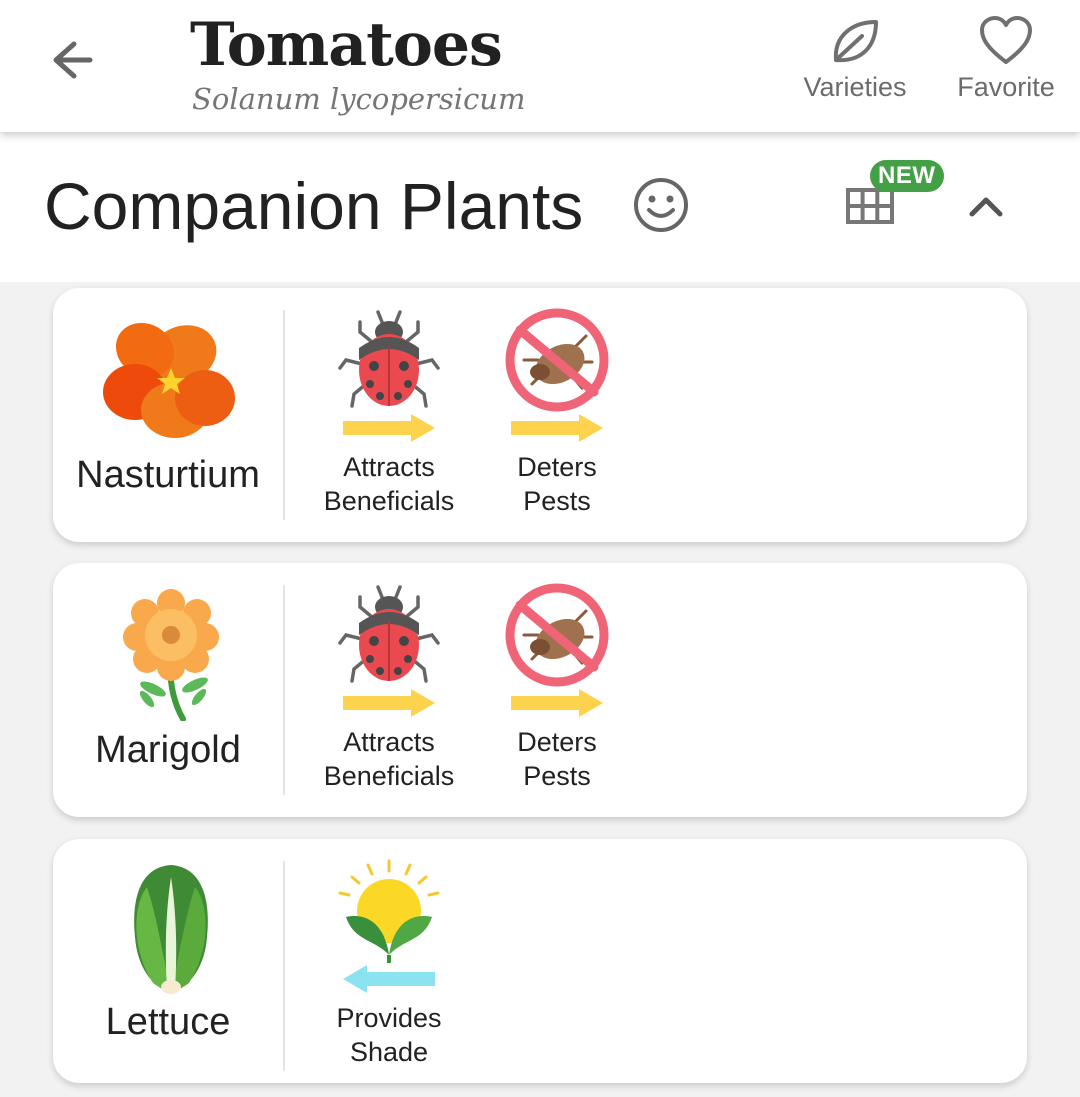  I want to click on leaf-icon, so click(855, 41).